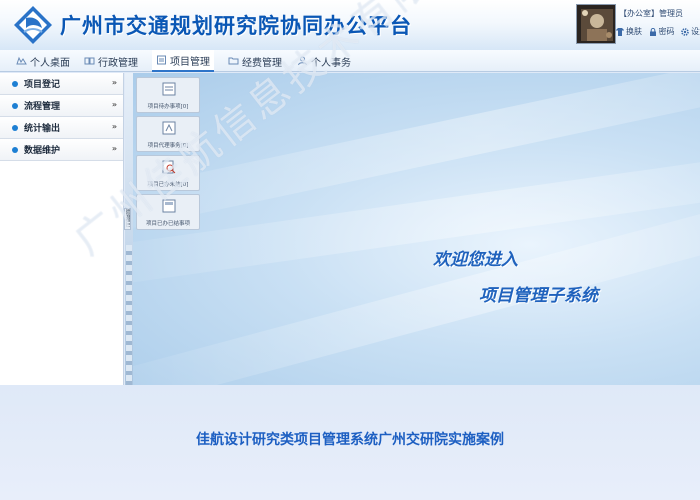 The height and width of the screenshot is (500, 700). I want to click on quick-card-pending: 项目待办事项[0], so click(168, 95).